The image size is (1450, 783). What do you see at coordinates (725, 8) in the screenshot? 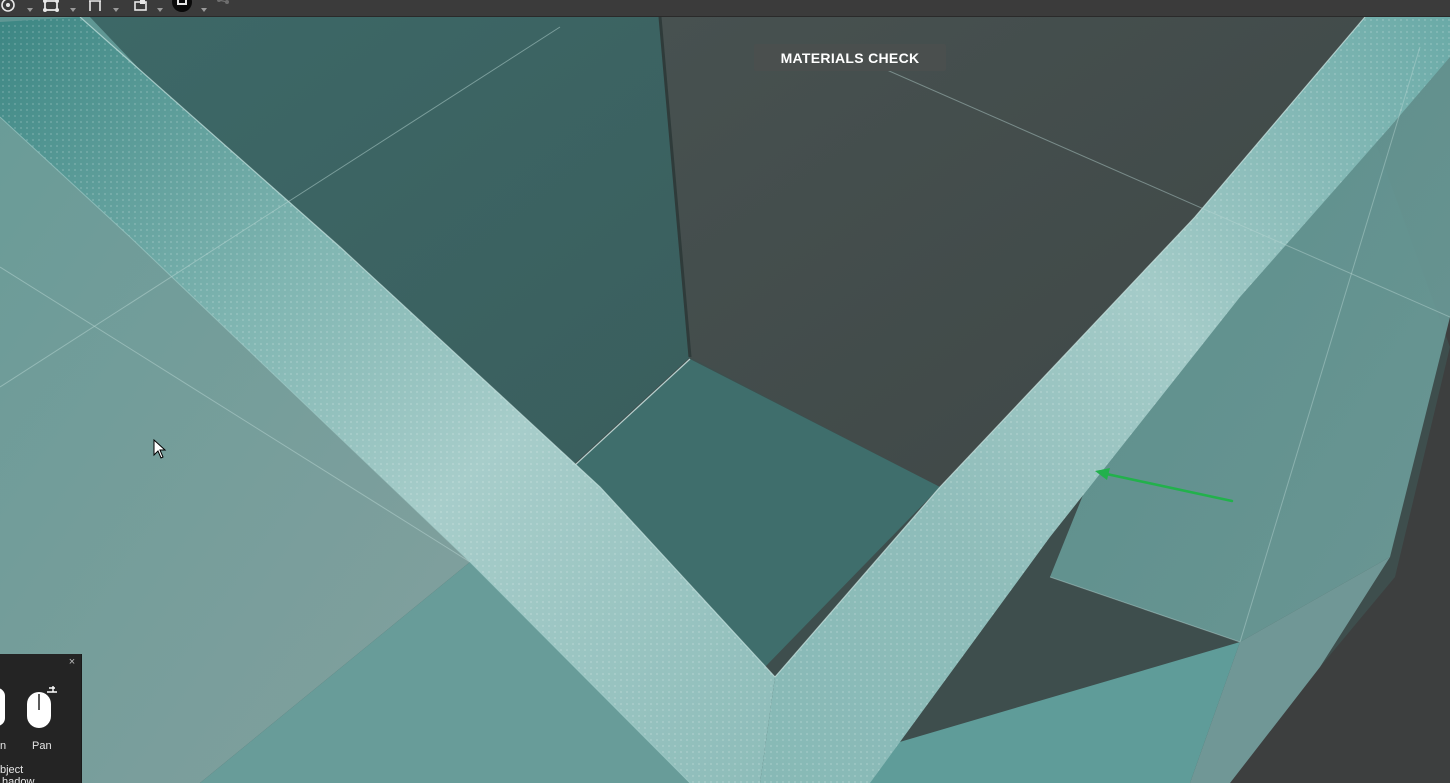
I see `top-toolbar` at bounding box center [725, 8].